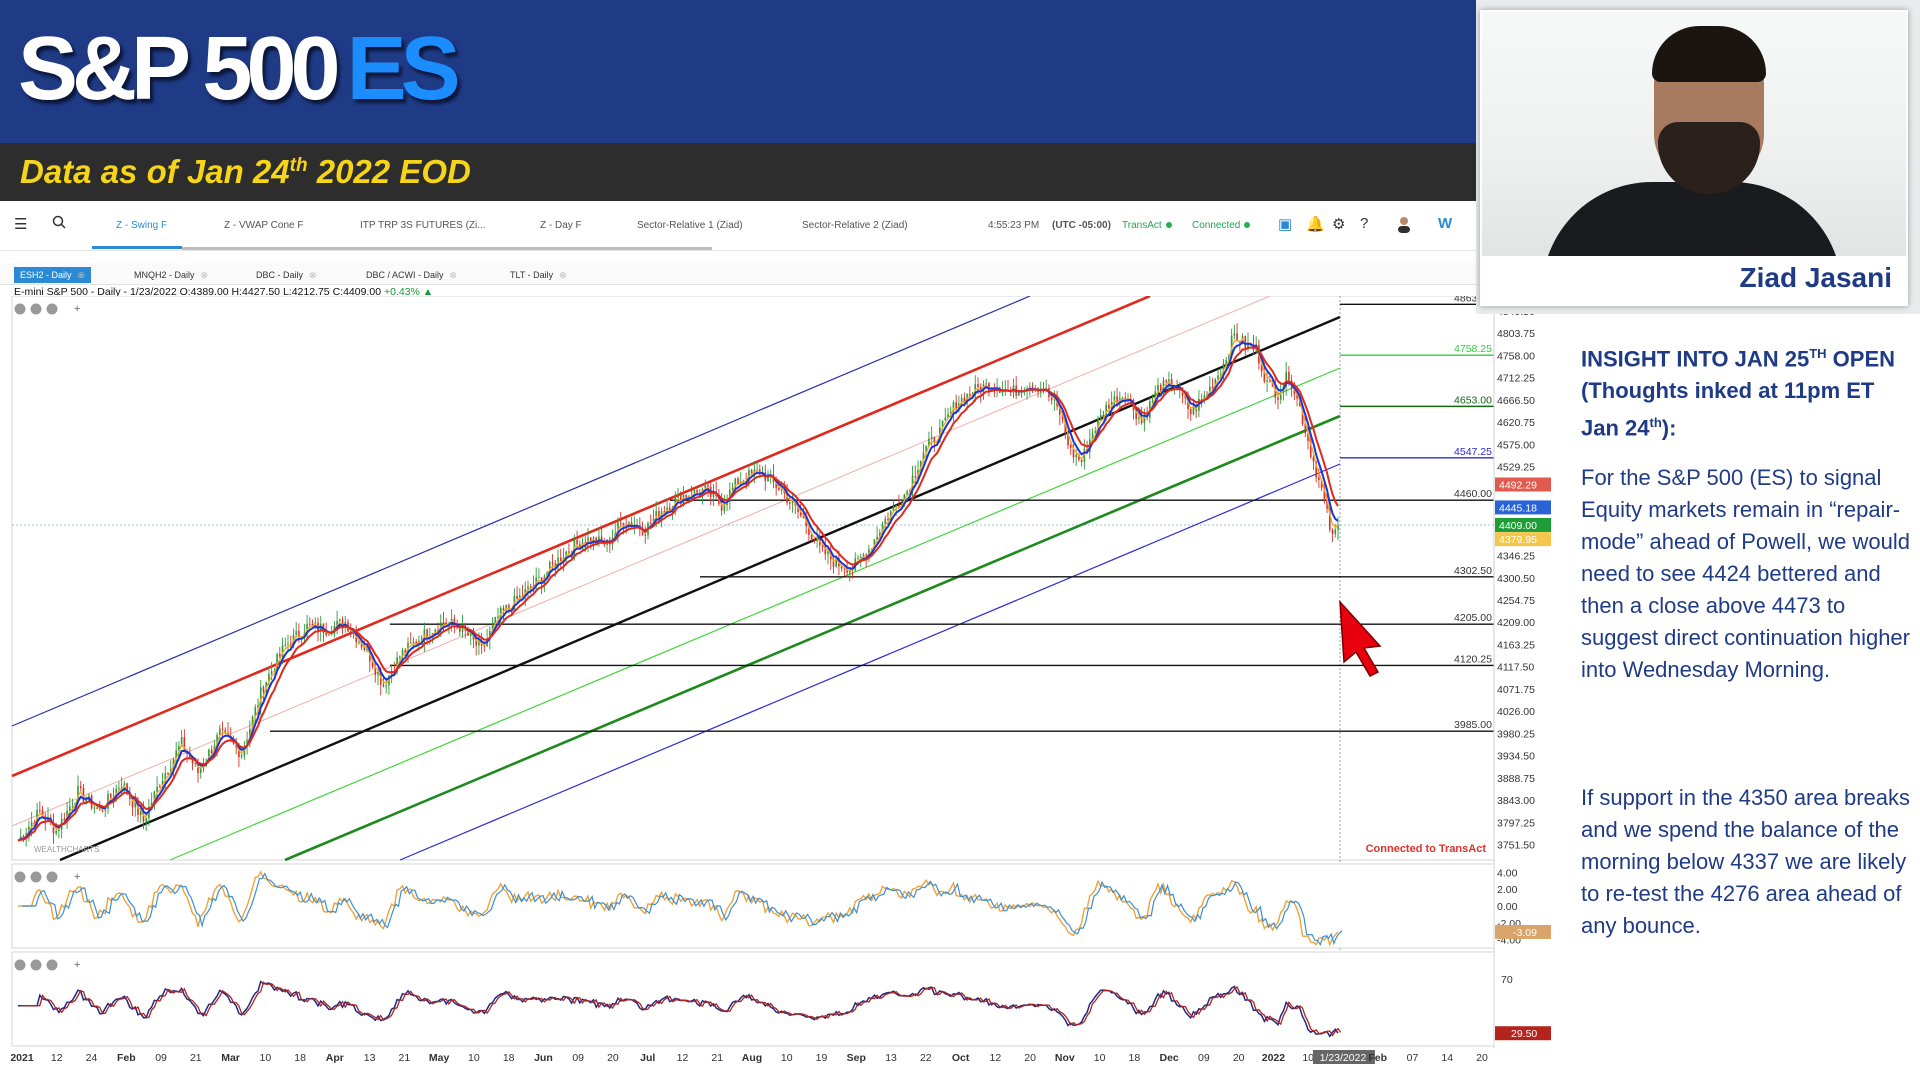 This screenshot has width=1920, height=1080. I want to click on y-tick-label: 4026.00, so click(1516, 712).